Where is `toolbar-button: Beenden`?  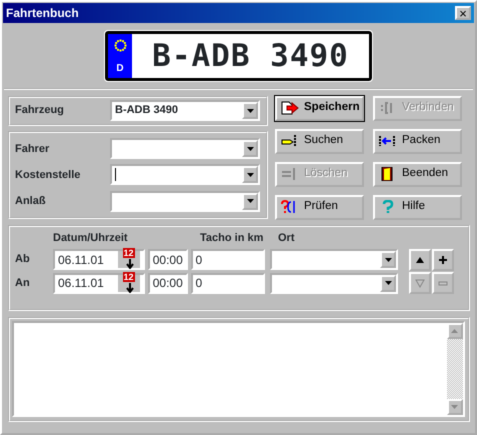
toolbar-button: Beenden is located at coordinates (417, 174).